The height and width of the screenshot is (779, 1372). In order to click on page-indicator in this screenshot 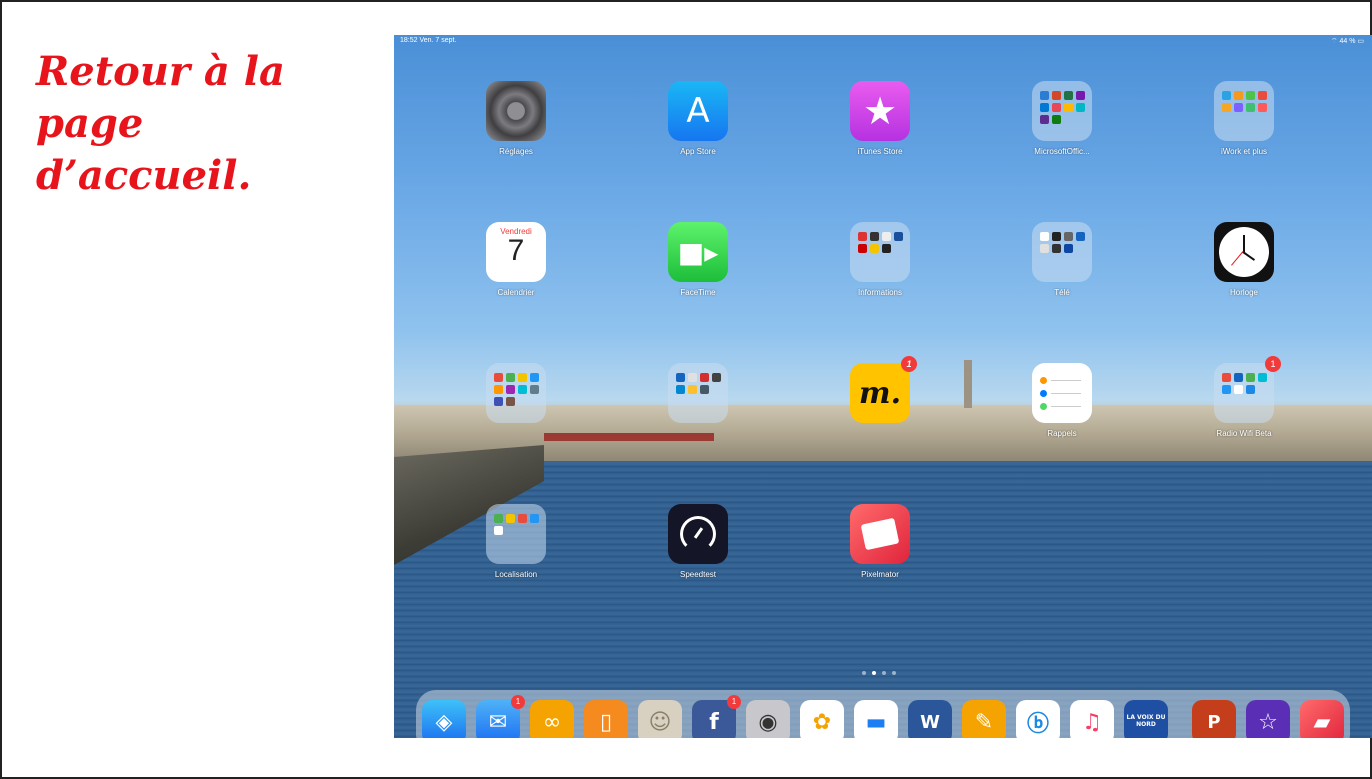, I will do `click(879, 673)`.